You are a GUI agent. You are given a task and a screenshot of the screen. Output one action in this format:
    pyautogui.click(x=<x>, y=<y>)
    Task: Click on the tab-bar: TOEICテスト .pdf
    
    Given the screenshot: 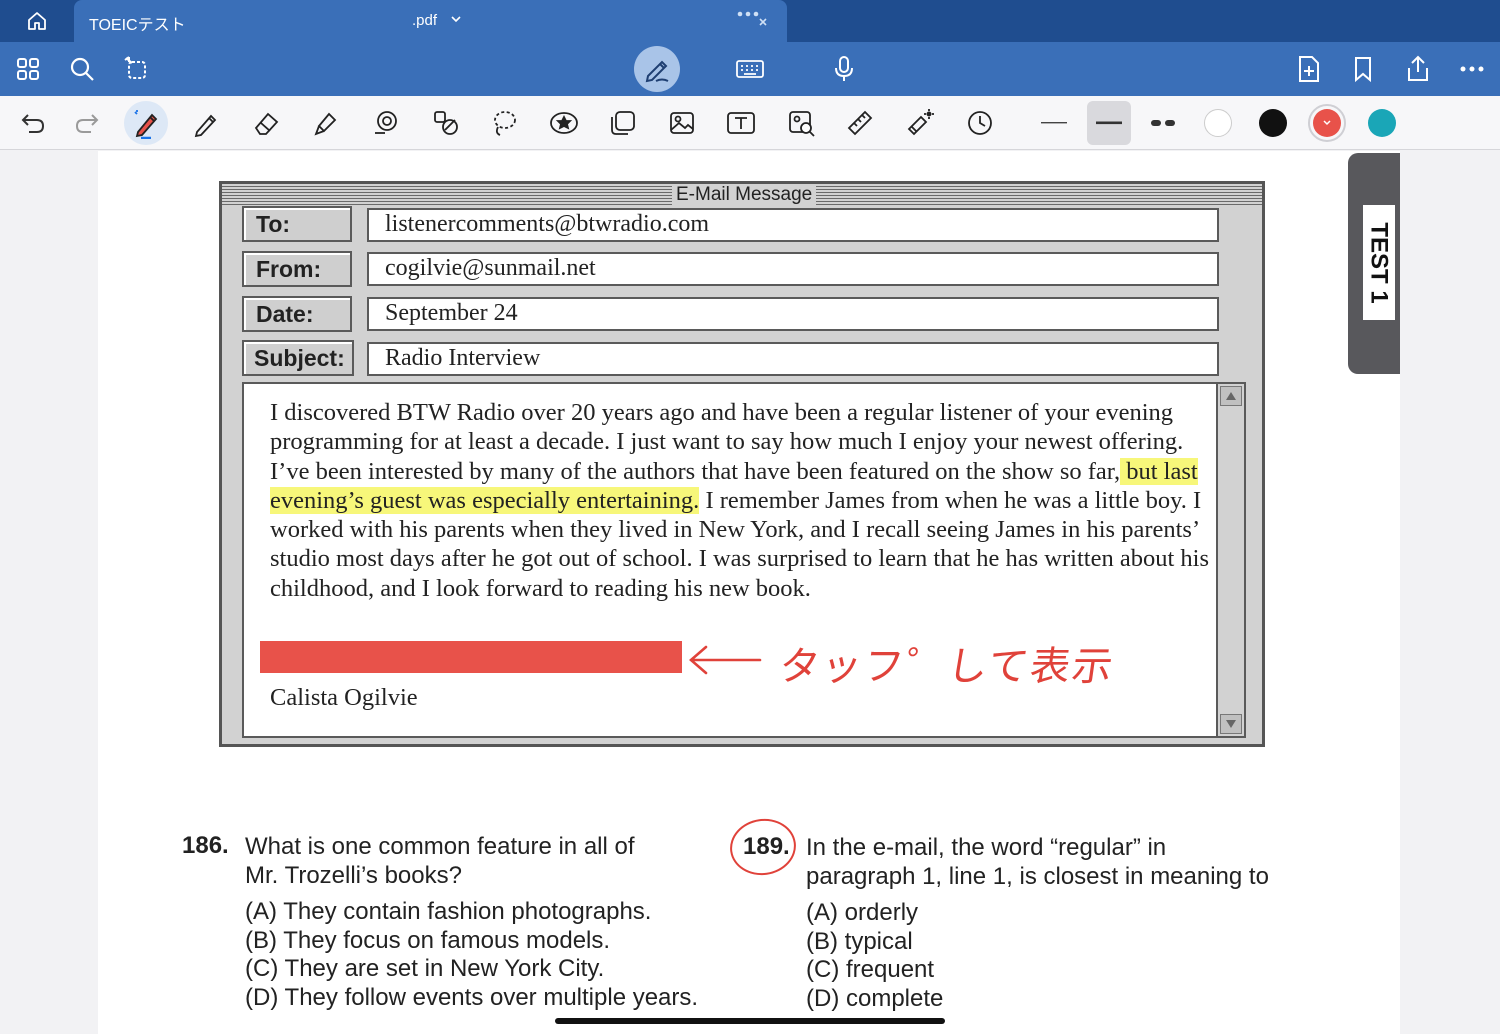 What is the action you would take?
    pyautogui.click(x=750, y=21)
    